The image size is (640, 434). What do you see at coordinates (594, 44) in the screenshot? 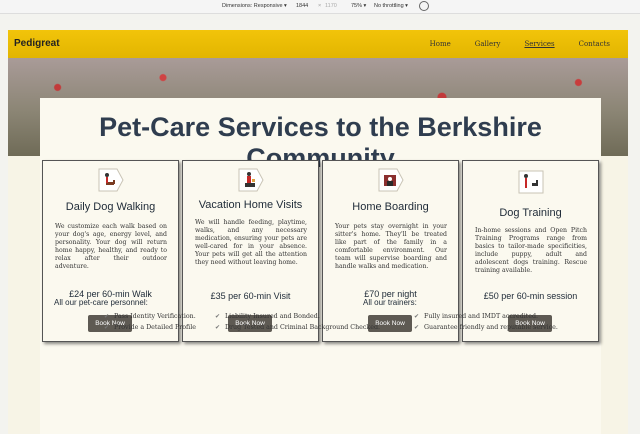
I see `nav-contacts: Contacts` at bounding box center [594, 44].